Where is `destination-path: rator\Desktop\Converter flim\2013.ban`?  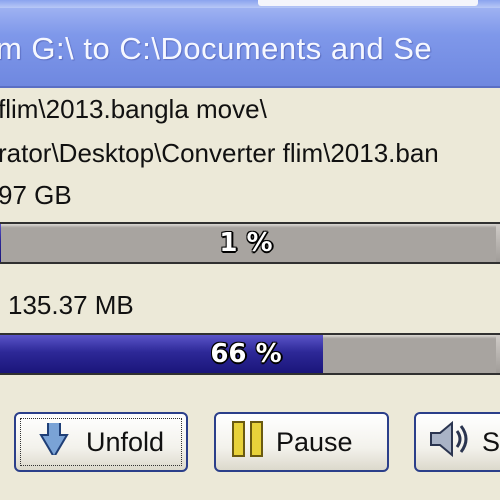
destination-path: rator\Desktop\Converter flim\2013.ban is located at coordinates (219, 153).